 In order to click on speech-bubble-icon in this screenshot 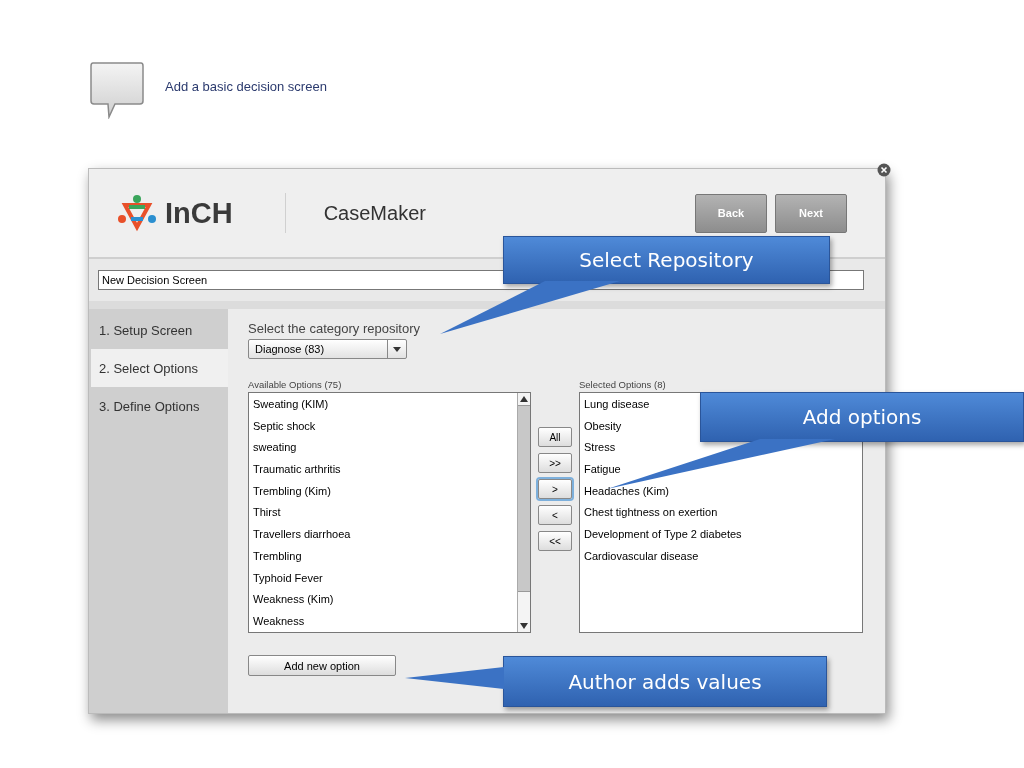, I will do `click(117, 90)`.